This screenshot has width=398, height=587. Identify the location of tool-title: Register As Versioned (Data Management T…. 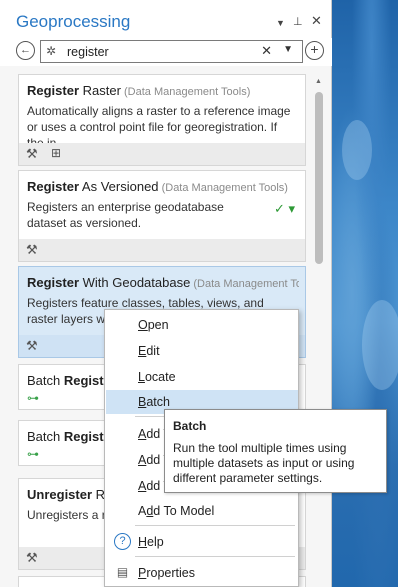
(163, 186).